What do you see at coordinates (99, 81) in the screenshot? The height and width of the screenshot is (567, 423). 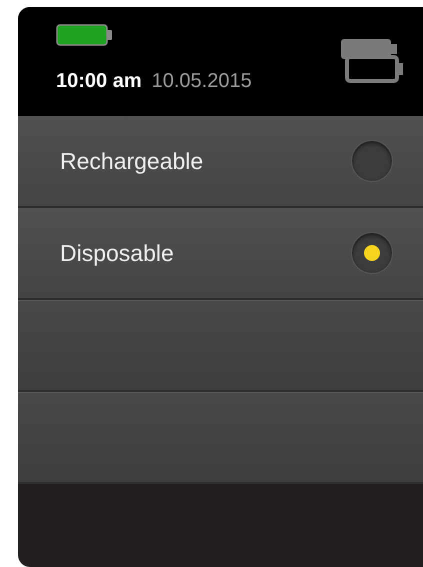 I see `time-text: 10:00 am` at bounding box center [99, 81].